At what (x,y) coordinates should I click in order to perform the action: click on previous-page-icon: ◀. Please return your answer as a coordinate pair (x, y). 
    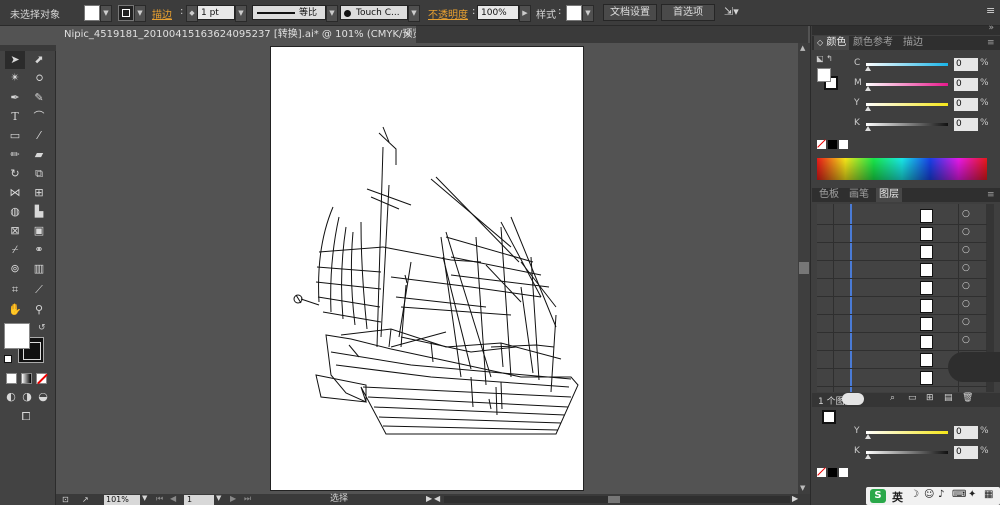
    Looking at the image, I should click on (173, 498).